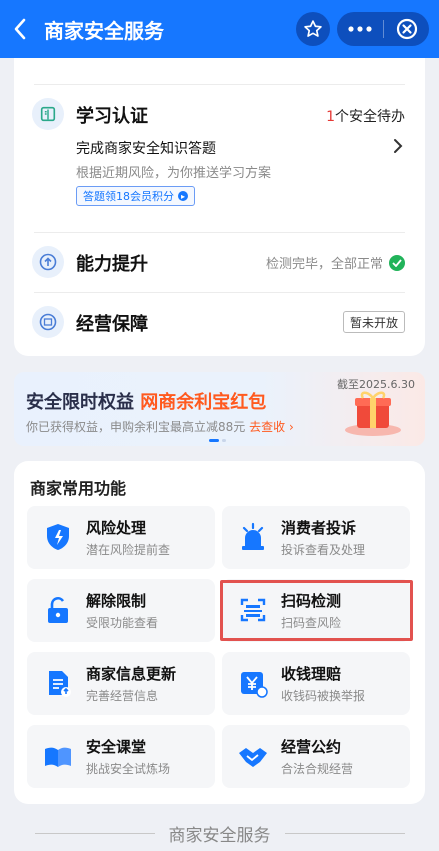 The height and width of the screenshot is (851, 439). I want to click on document-icon, so click(60, 684).